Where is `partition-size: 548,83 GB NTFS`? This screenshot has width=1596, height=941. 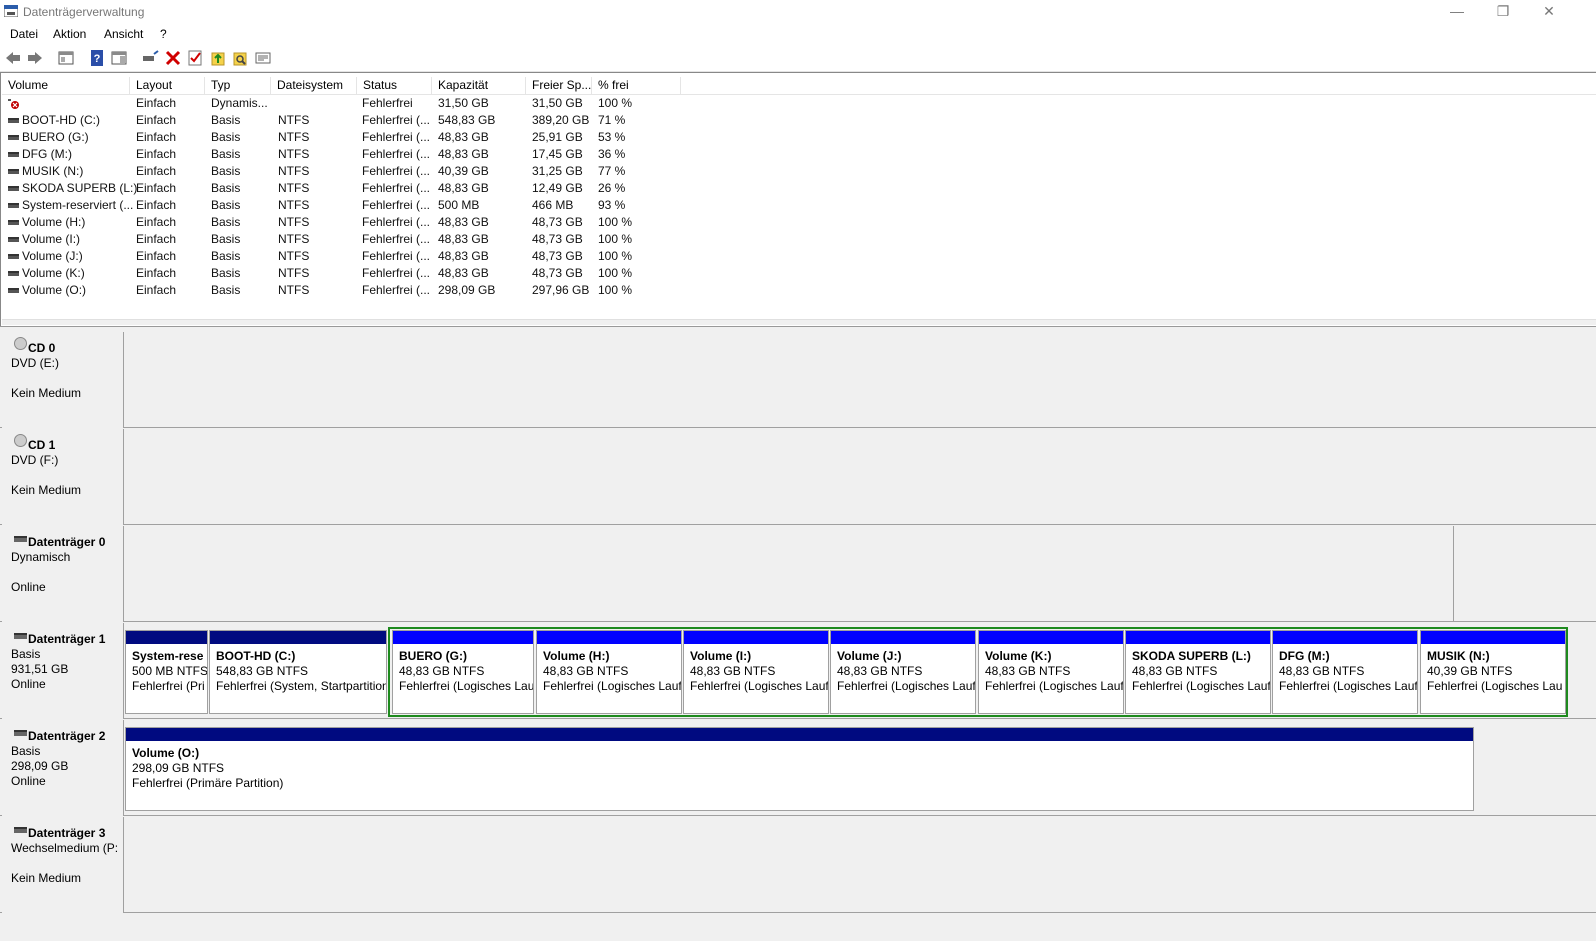 partition-size: 548,83 GB NTFS is located at coordinates (262, 671).